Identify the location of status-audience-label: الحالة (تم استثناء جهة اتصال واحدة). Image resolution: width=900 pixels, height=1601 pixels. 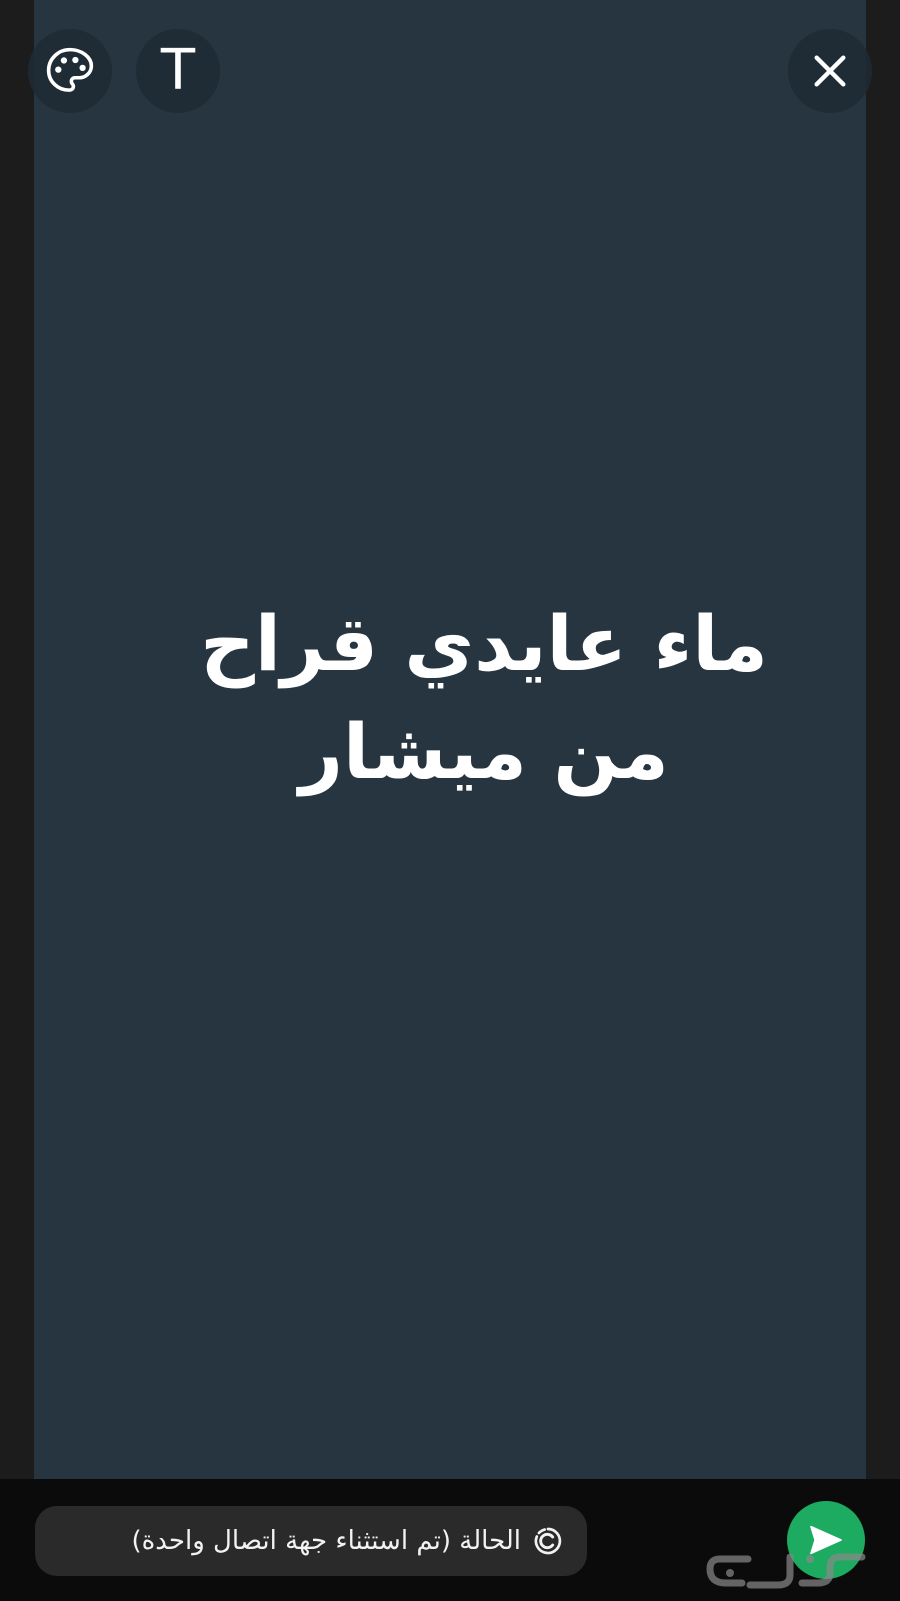
(326, 1541).